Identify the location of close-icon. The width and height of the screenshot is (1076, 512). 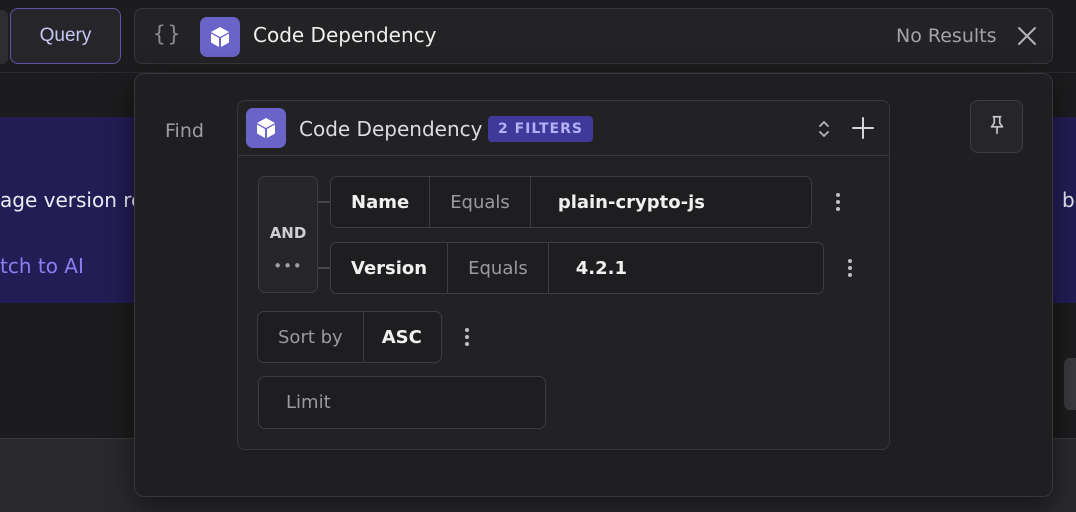
(1027, 36).